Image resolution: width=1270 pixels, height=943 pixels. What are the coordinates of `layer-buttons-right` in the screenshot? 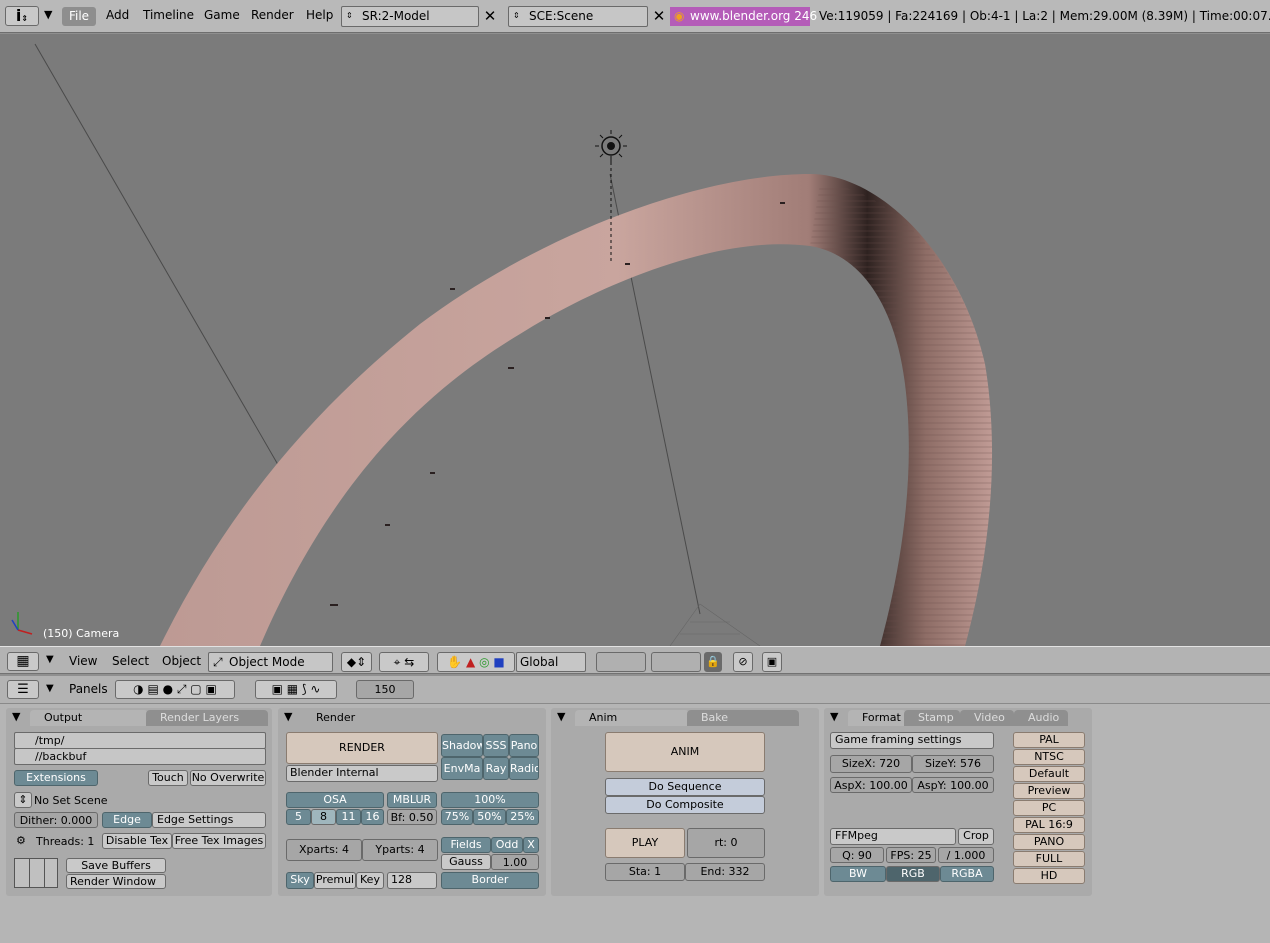 It's located at (676, 662).